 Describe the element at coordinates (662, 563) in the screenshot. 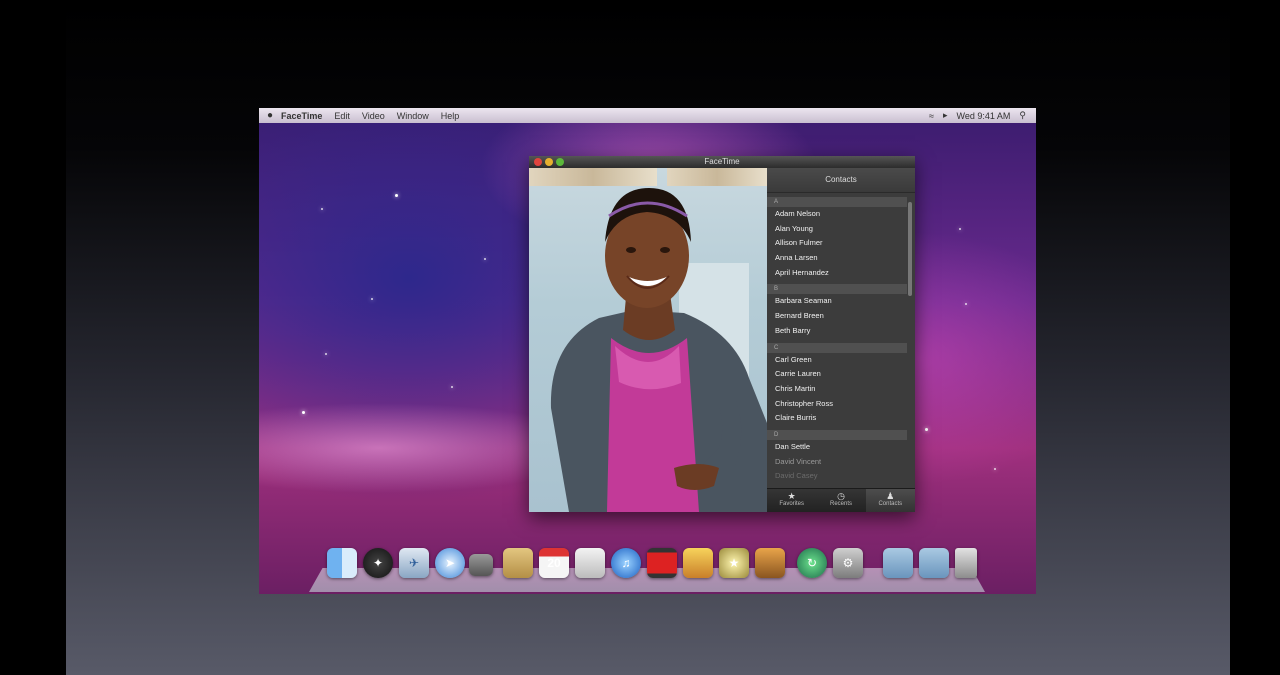

I see `photo-booth-icon` at that location.